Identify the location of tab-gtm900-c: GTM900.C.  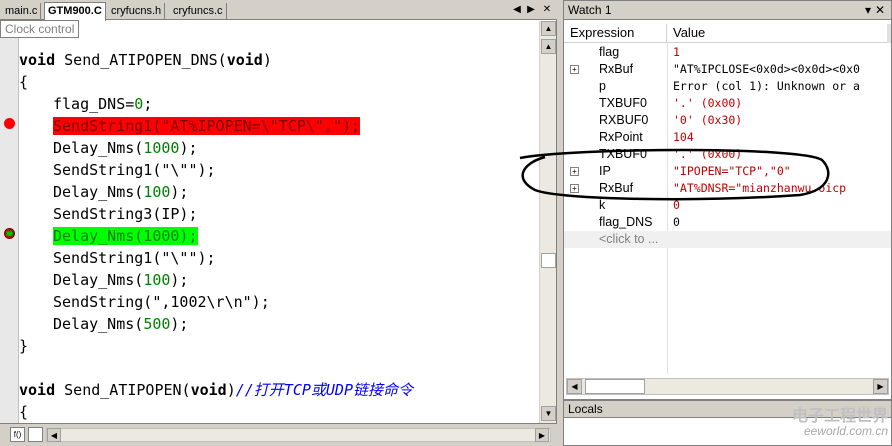
(75, 11).